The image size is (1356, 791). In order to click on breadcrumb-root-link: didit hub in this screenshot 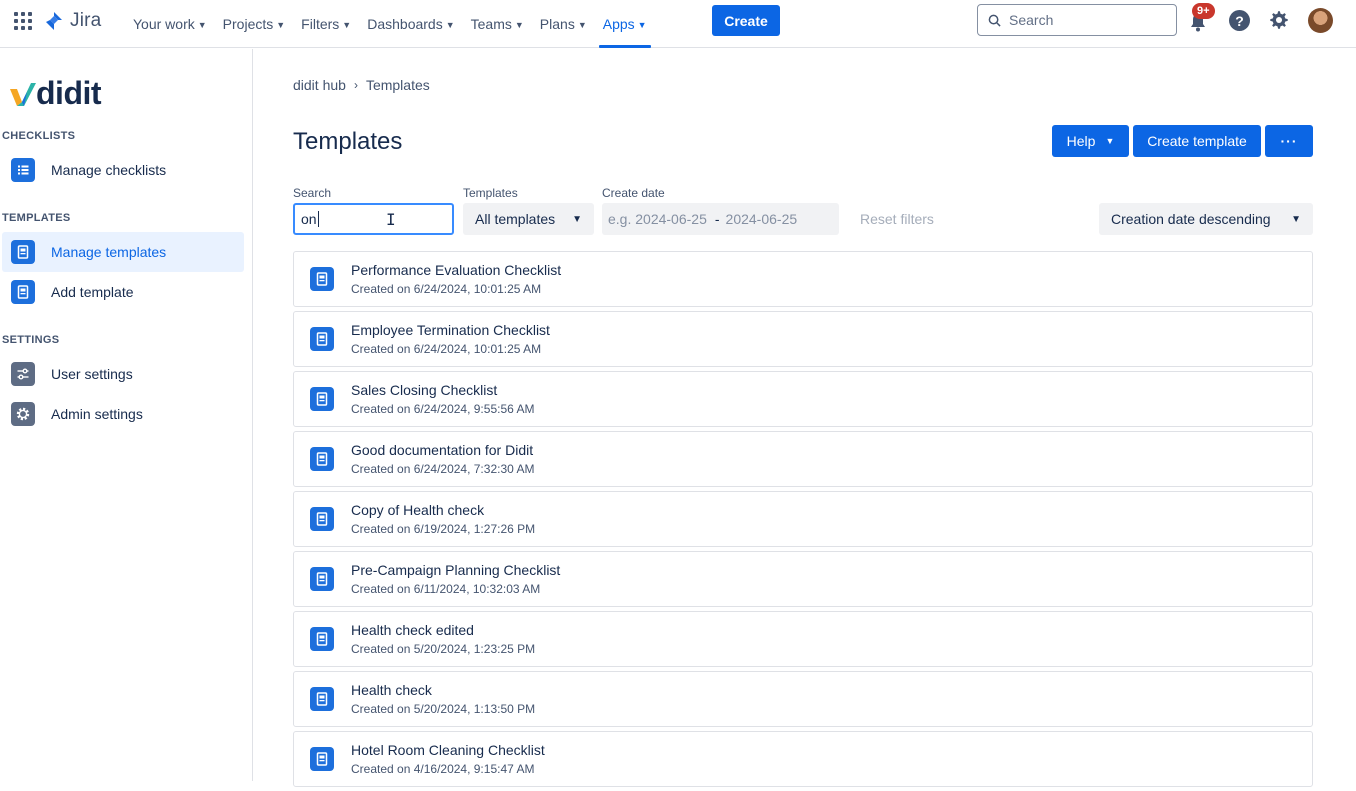, I will do `click(319, 85)`.